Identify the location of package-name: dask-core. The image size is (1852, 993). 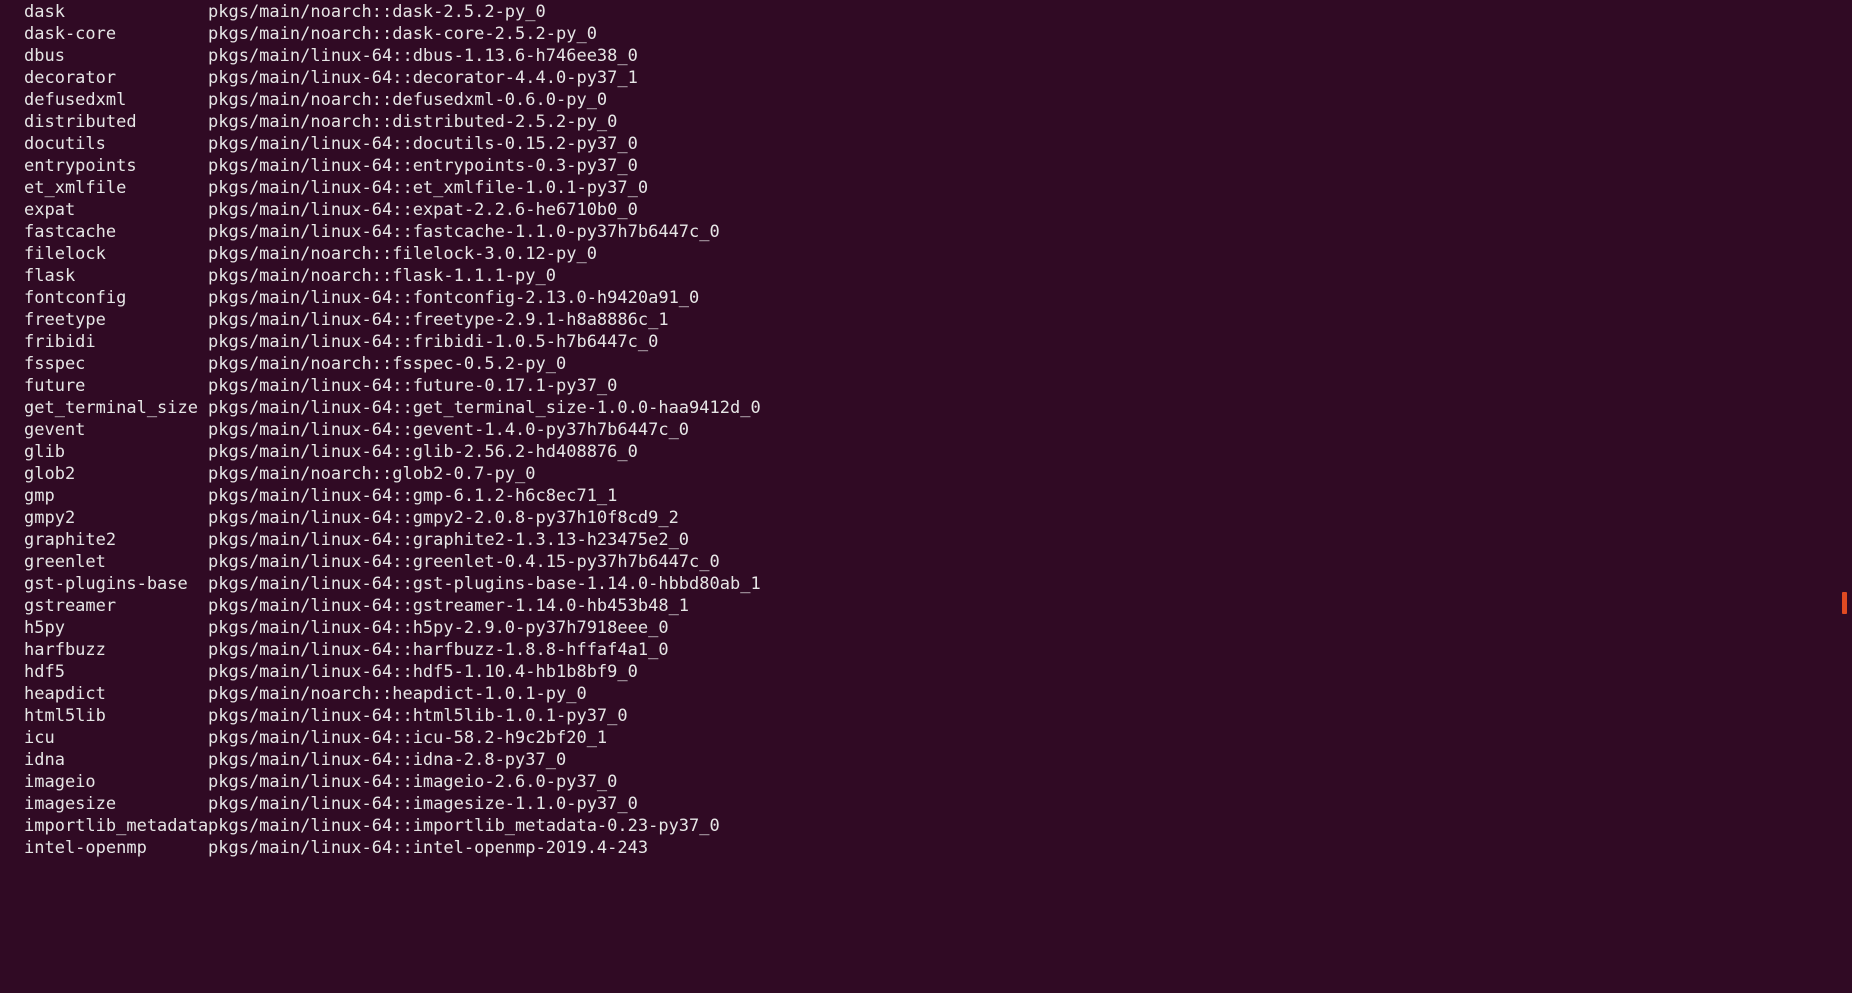
(70, 34).